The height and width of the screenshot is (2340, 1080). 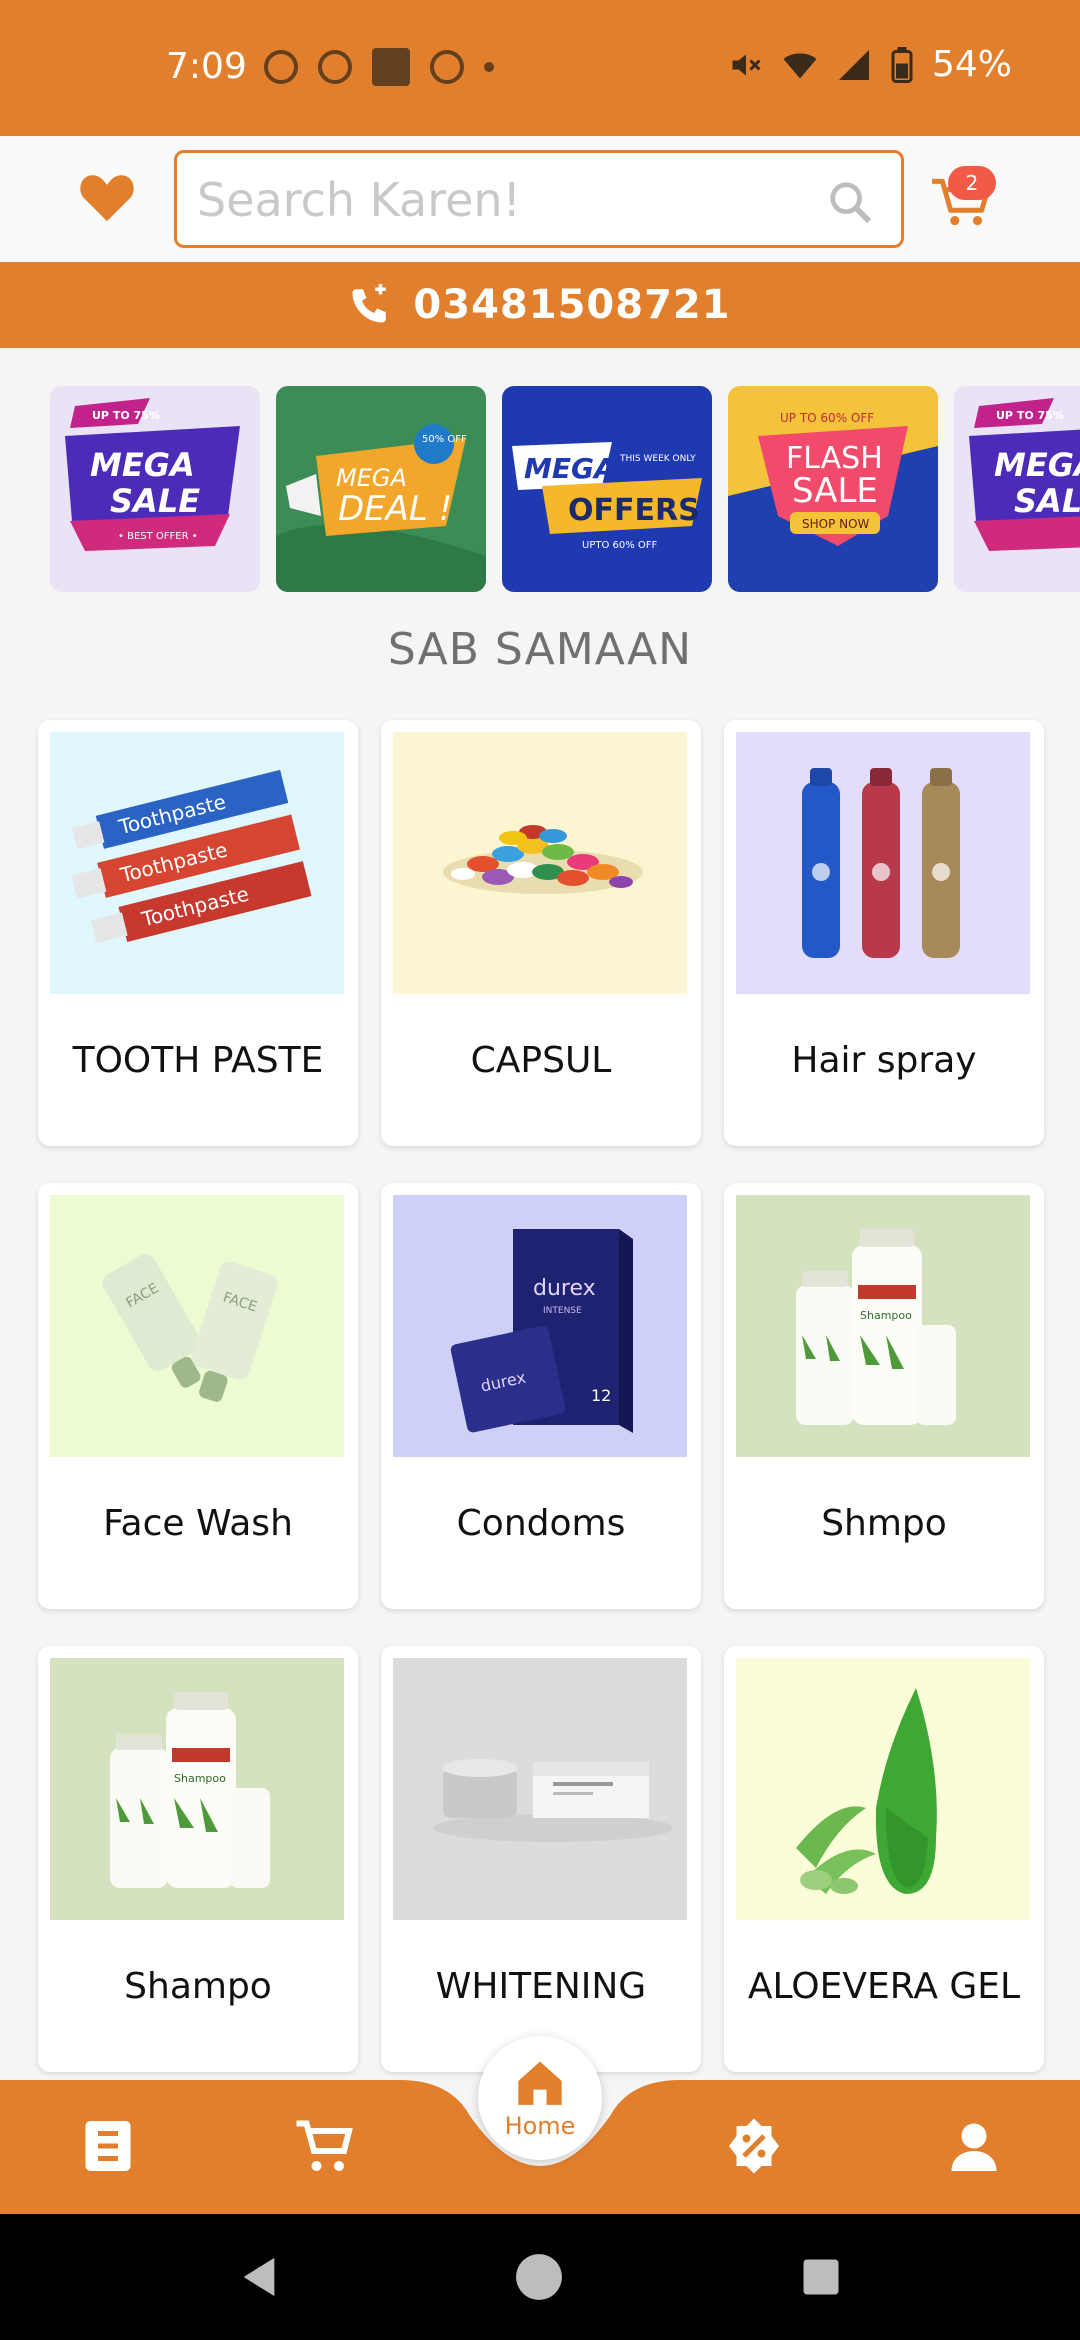 What do you see at coordinates (884, 1523) in the screenshot?
I see `product-name: Shmpo` at bounding box center [884, 1523].